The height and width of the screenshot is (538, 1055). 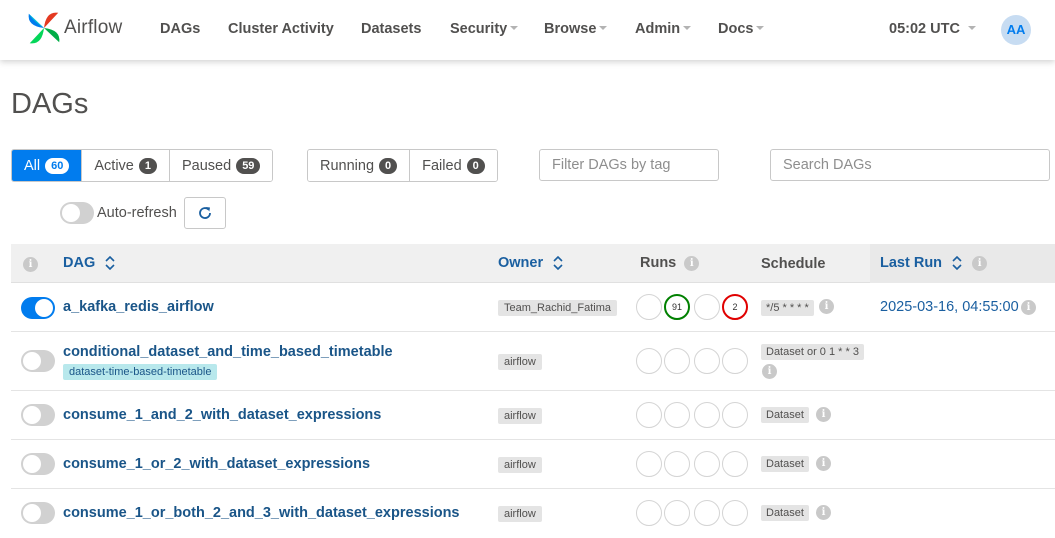 What do you see at coordinates (388, 165) in the screenshot?
I see `filter-running-count: 0` at bounding box center [388, 165].